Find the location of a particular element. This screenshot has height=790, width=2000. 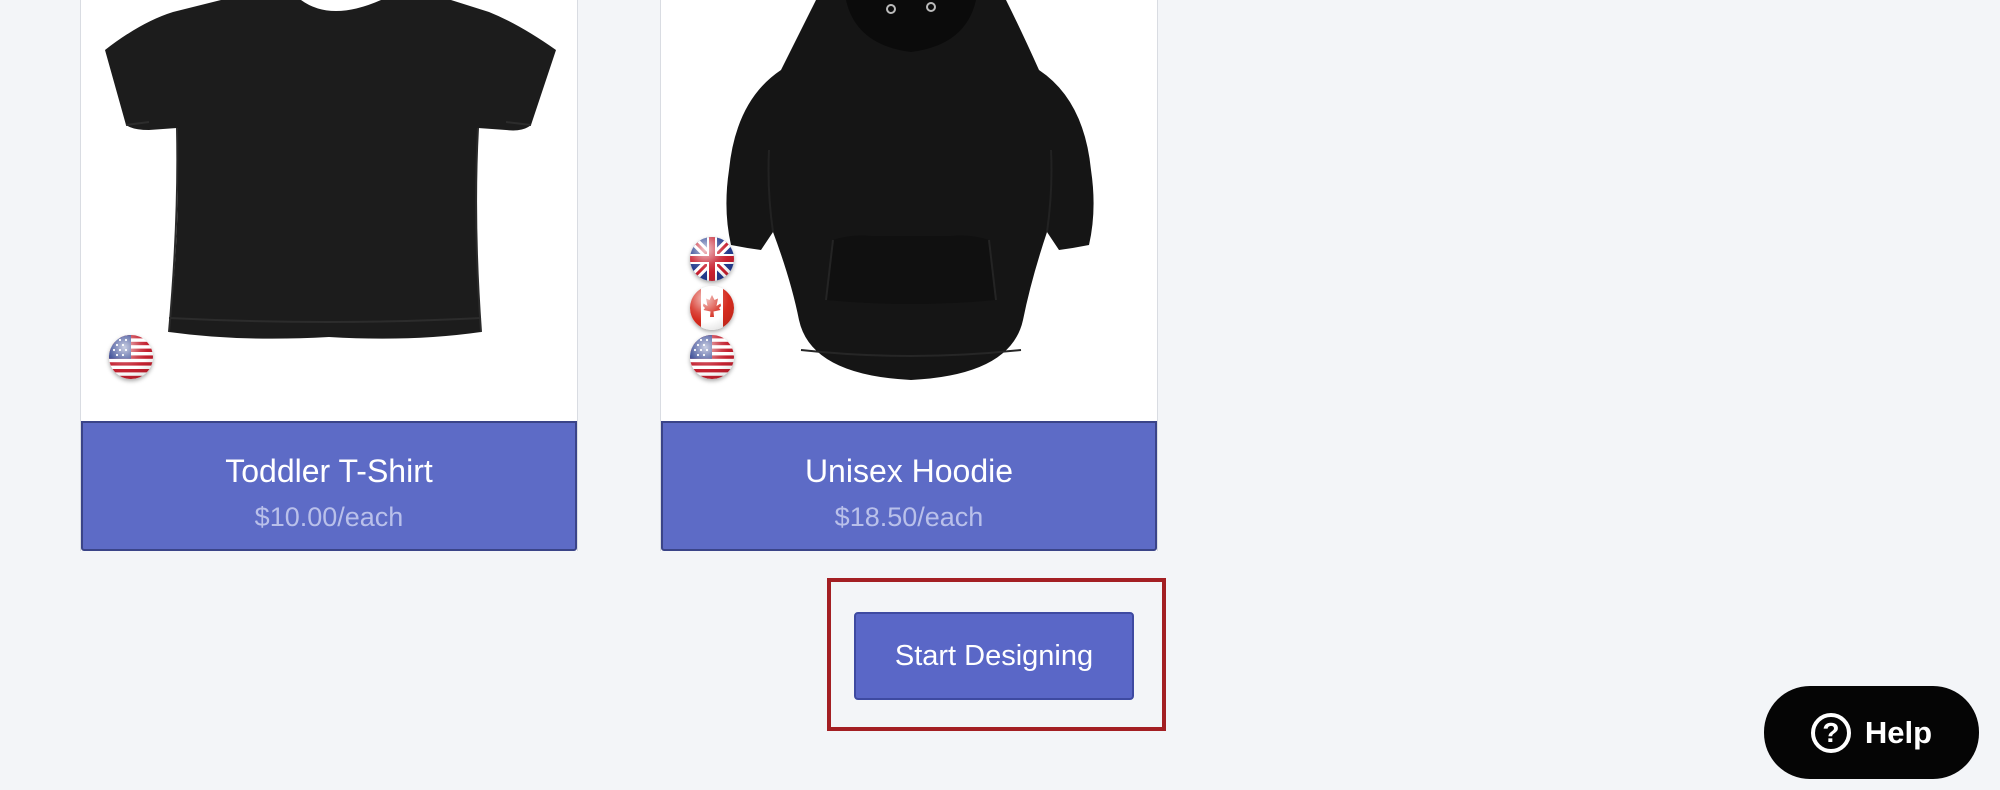

unisex-hoodie-image is located at coordinates (909, 211).